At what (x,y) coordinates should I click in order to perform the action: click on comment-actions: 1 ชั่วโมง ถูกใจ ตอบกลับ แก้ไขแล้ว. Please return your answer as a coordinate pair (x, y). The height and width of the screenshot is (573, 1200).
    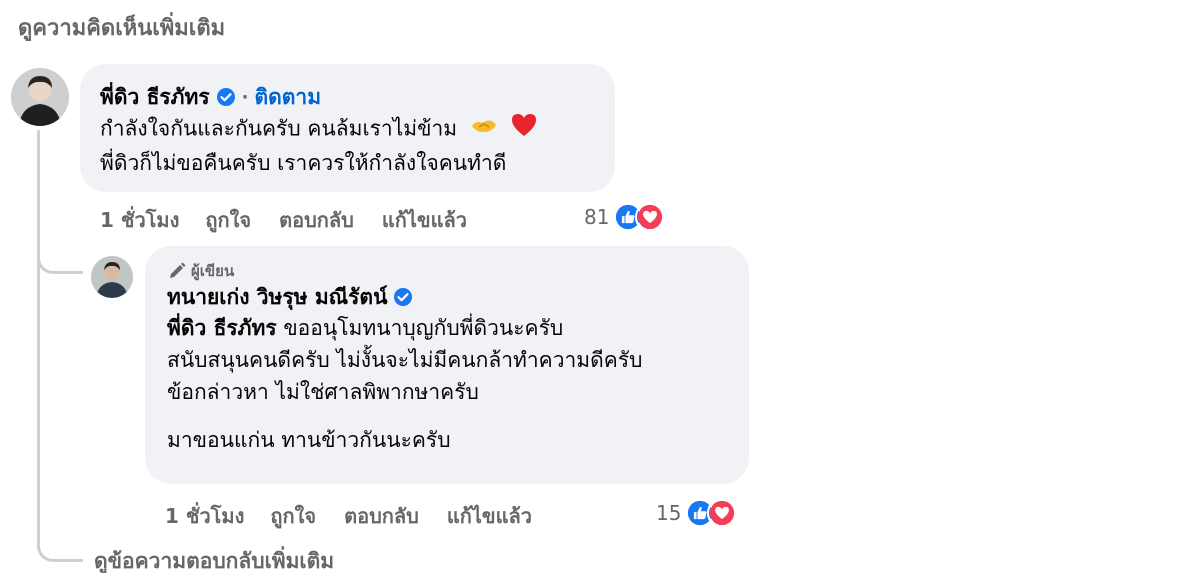
    Looking at the image, I should click on (297, 220).